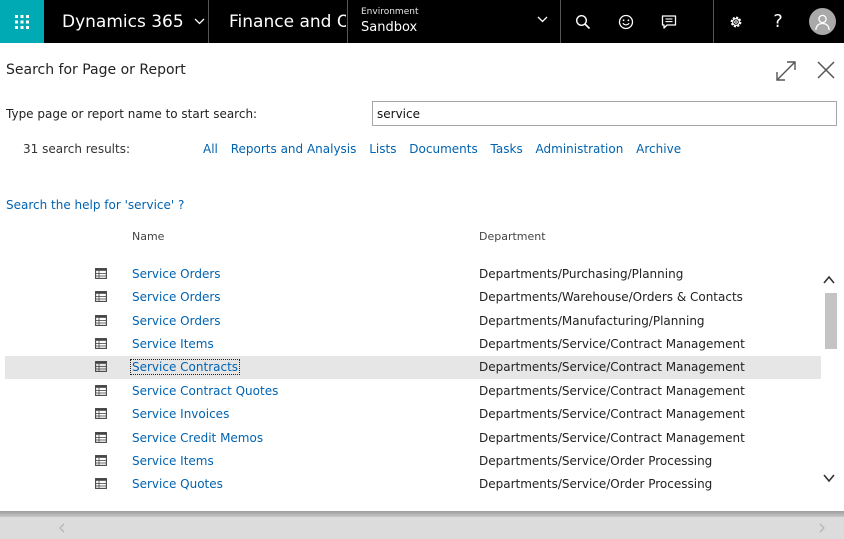  What do you see at coordinates (822, 528) in the screenshot?
I see `scroll-right-icon` at bounding box center [822, 528].